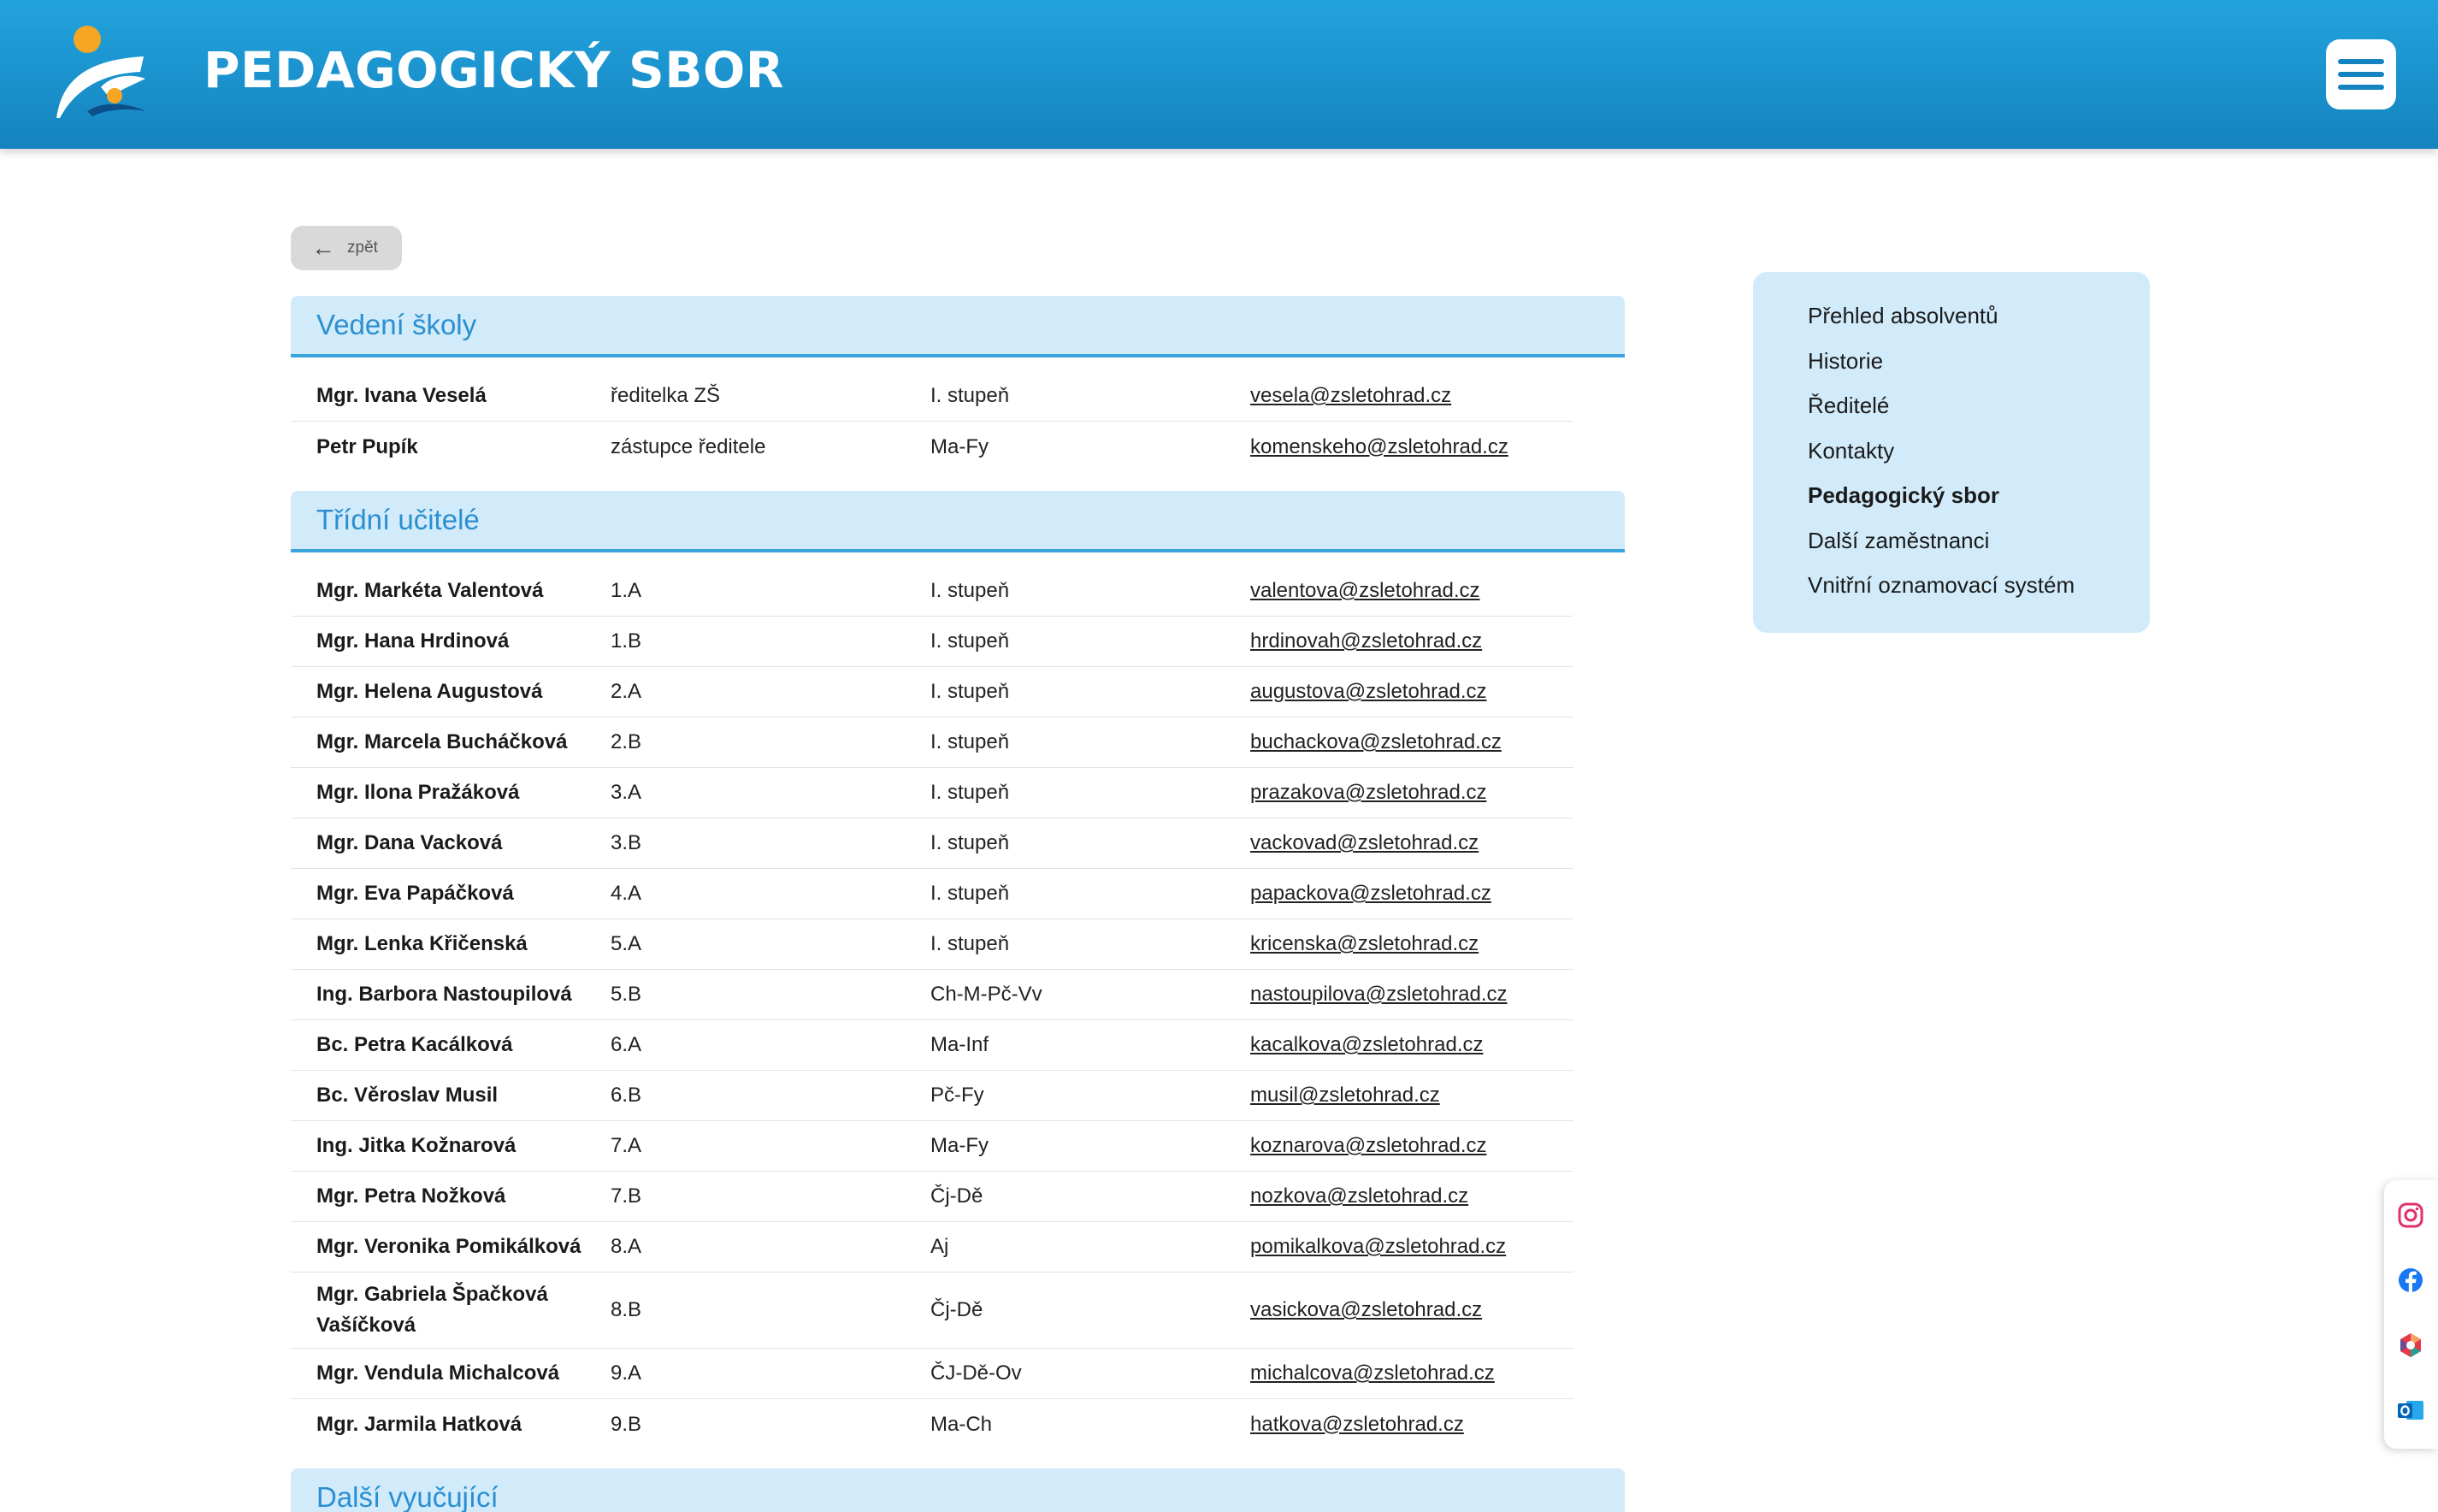 The width and height of the screenshot is (2438, 1512). I want to click on bakalari-icon, so click(2410, 1345).